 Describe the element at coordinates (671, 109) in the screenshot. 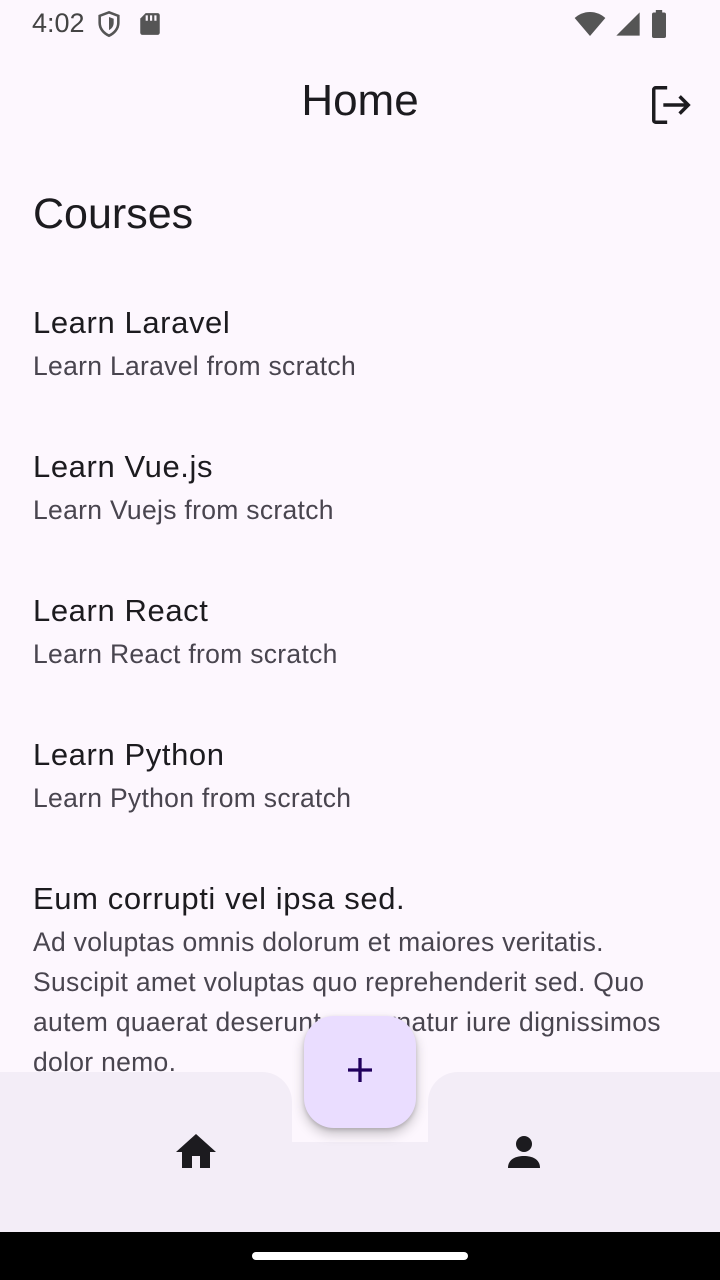

I see `logout-icon` at that location.